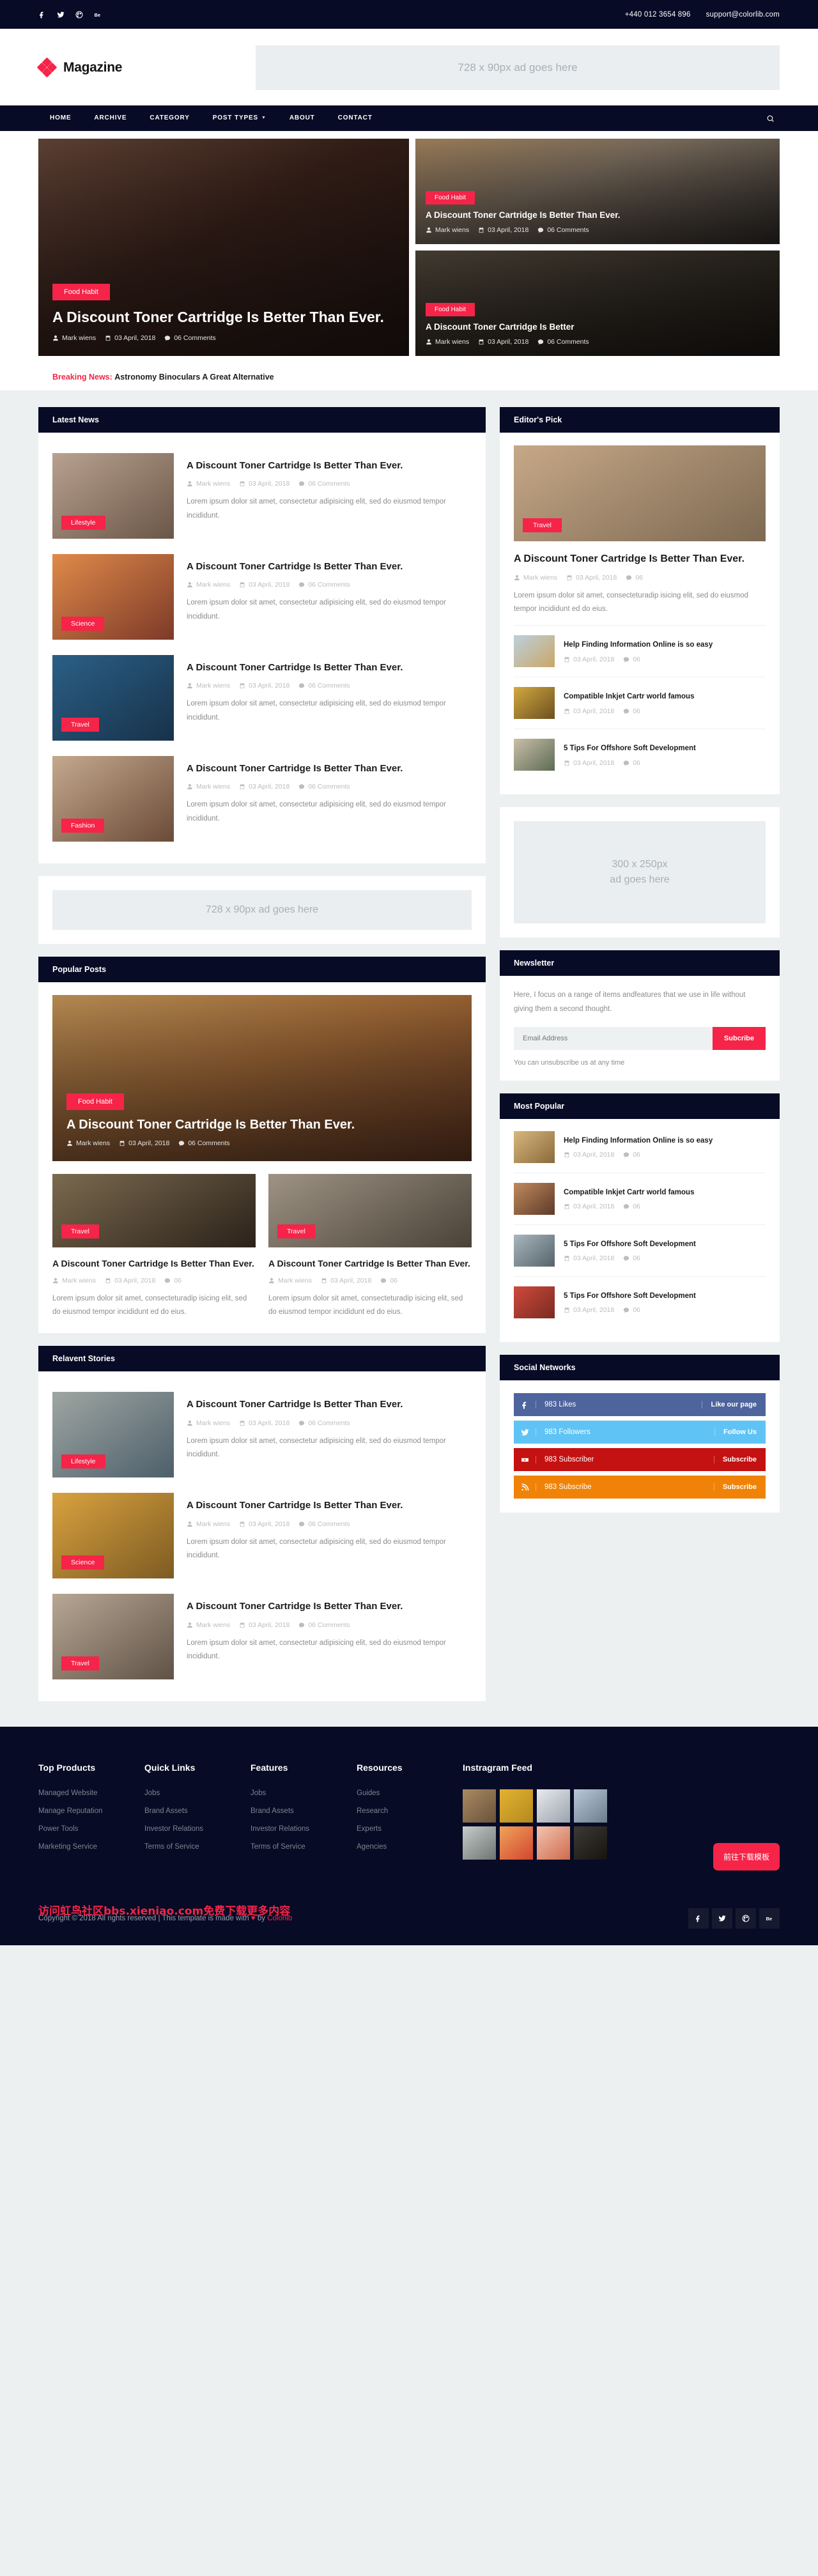 This screenshot has height=2576, width=818. I want to click on footer-link: Experts, so click(403, 1829).